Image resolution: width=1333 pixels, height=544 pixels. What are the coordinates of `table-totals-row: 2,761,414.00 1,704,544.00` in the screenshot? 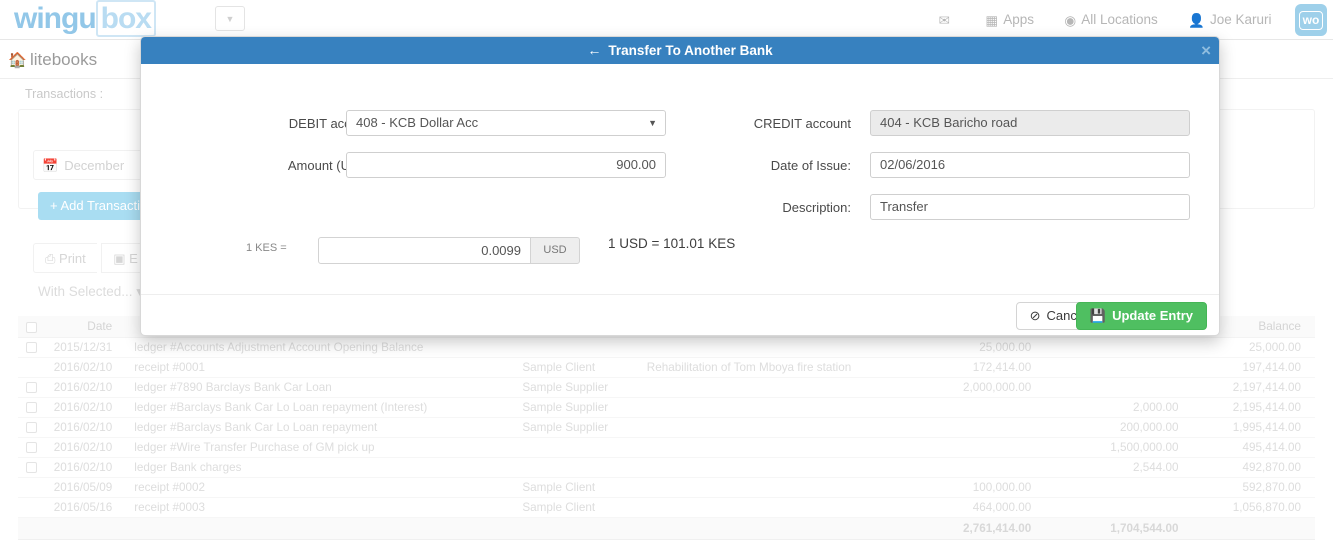 It's located at (666, 528).